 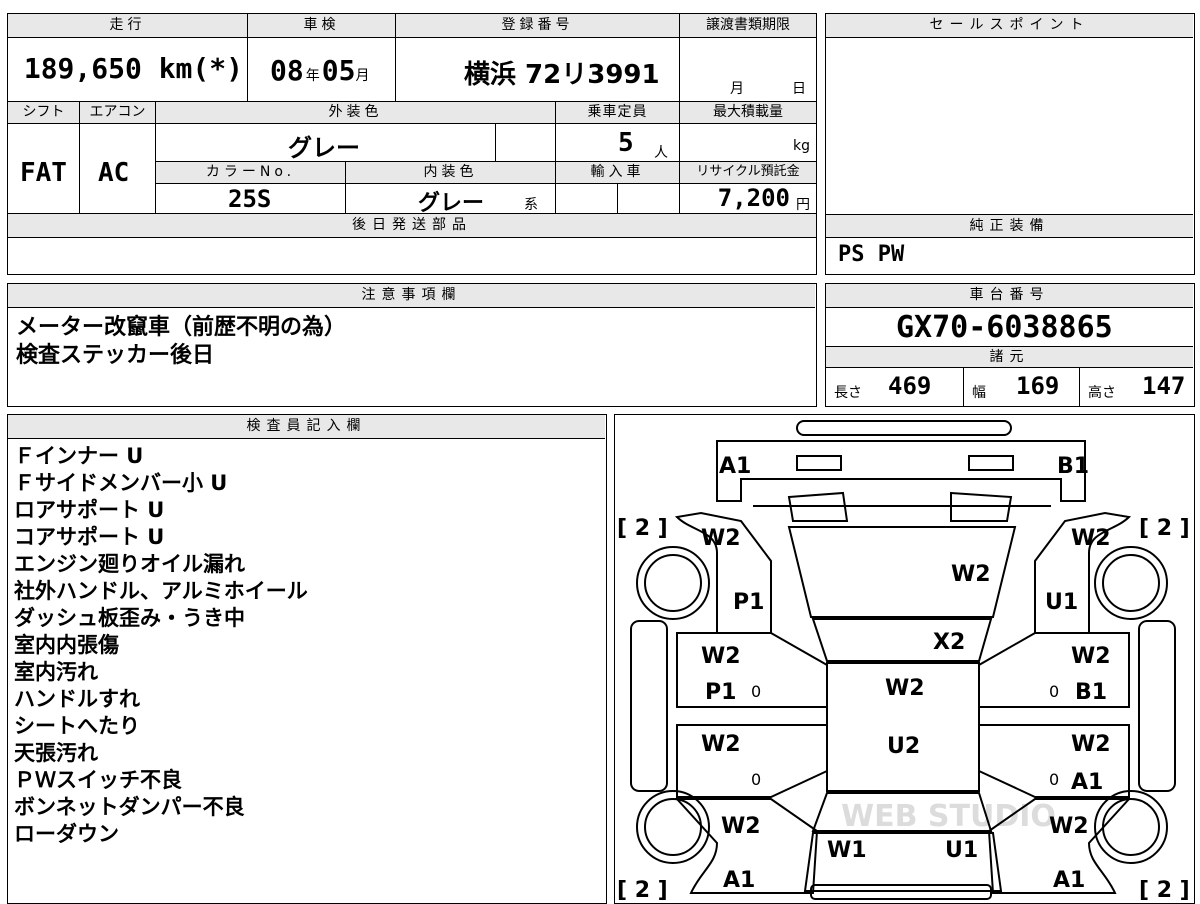 What do you see at coordinates (412, 345) in the screenshot?
I see `notes-box: 注意事項欄 メーター改竄車（前歴不明の為） 検査ステッカー後日` at bounding box center [412, 345].